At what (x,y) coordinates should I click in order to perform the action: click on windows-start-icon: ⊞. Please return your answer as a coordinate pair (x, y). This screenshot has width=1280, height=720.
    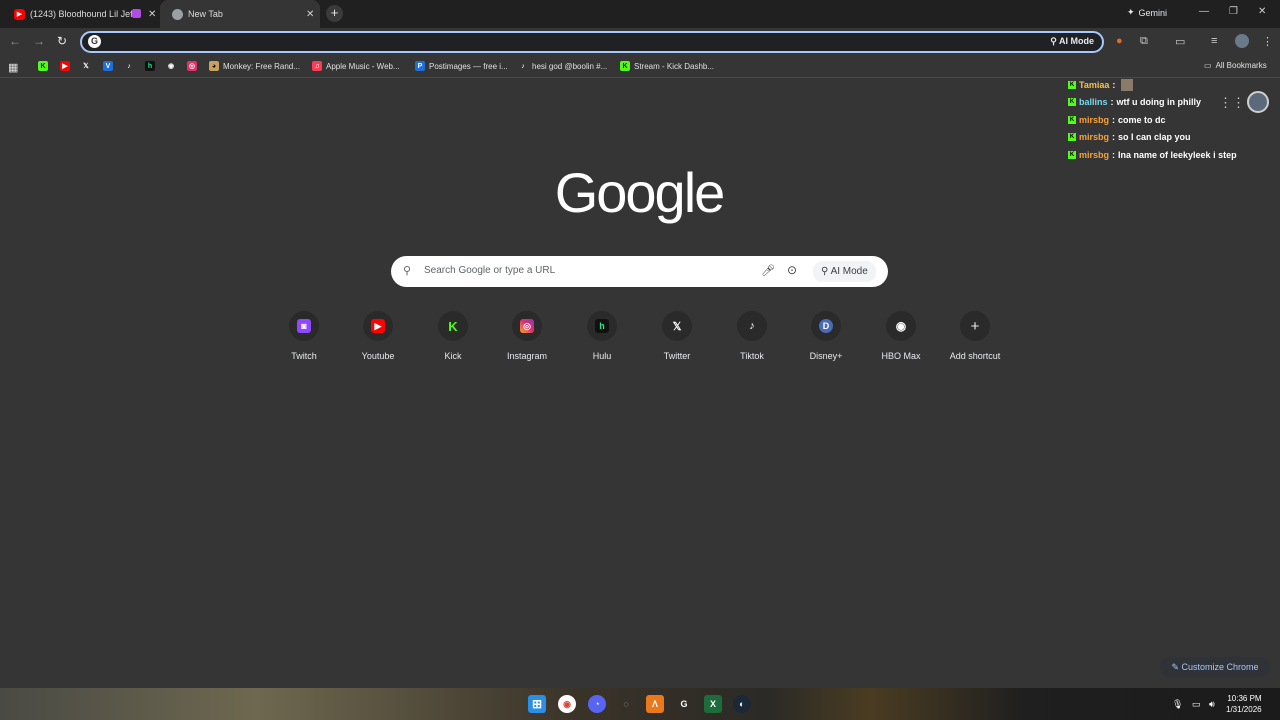
    Looking at the image, I should click on (537, 704).